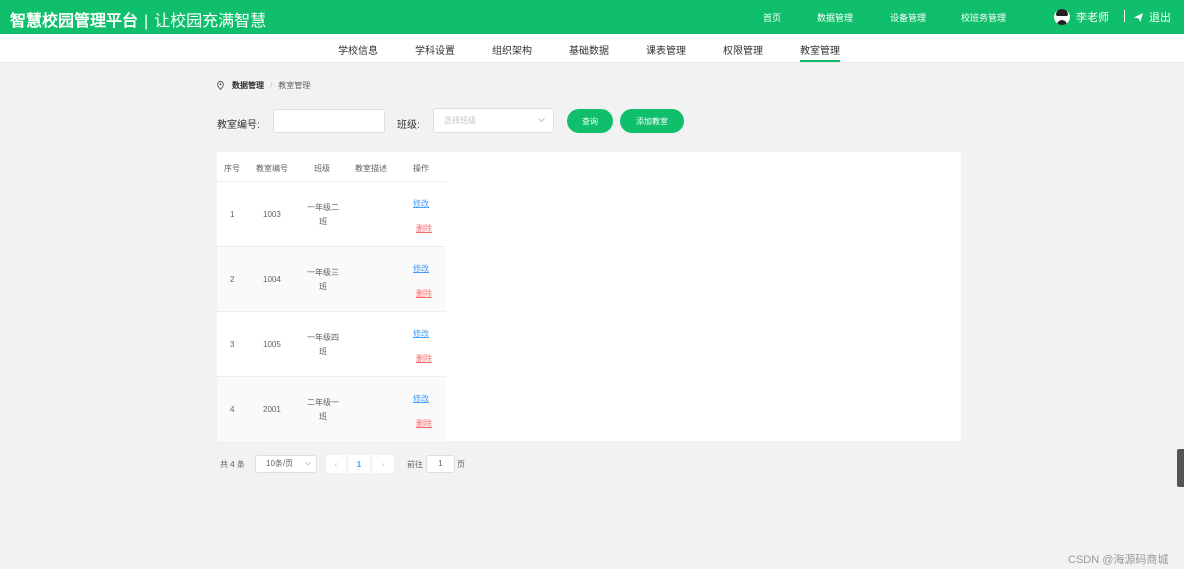 This screenshot has height=569, width=1184. What do you see at coordinates (358, 49) in the screenshot?
I see `tab-school-info: 学校信息` at bounding box center [358, 49].